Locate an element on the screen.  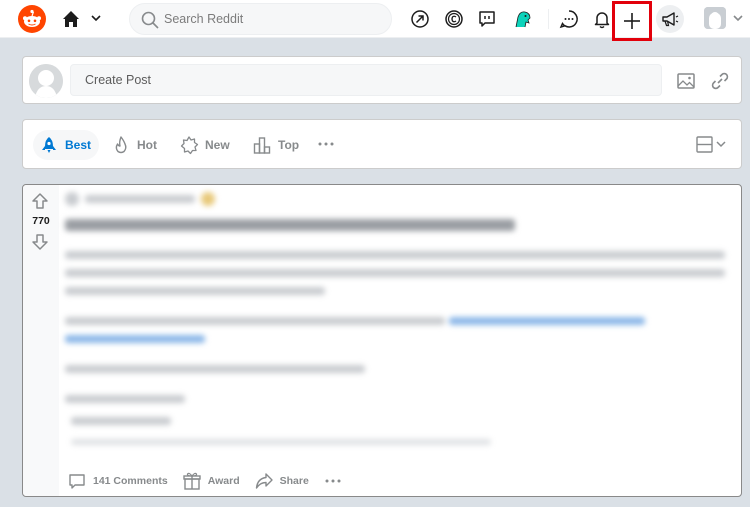
coins-icon is located at coordinates (454, 19).